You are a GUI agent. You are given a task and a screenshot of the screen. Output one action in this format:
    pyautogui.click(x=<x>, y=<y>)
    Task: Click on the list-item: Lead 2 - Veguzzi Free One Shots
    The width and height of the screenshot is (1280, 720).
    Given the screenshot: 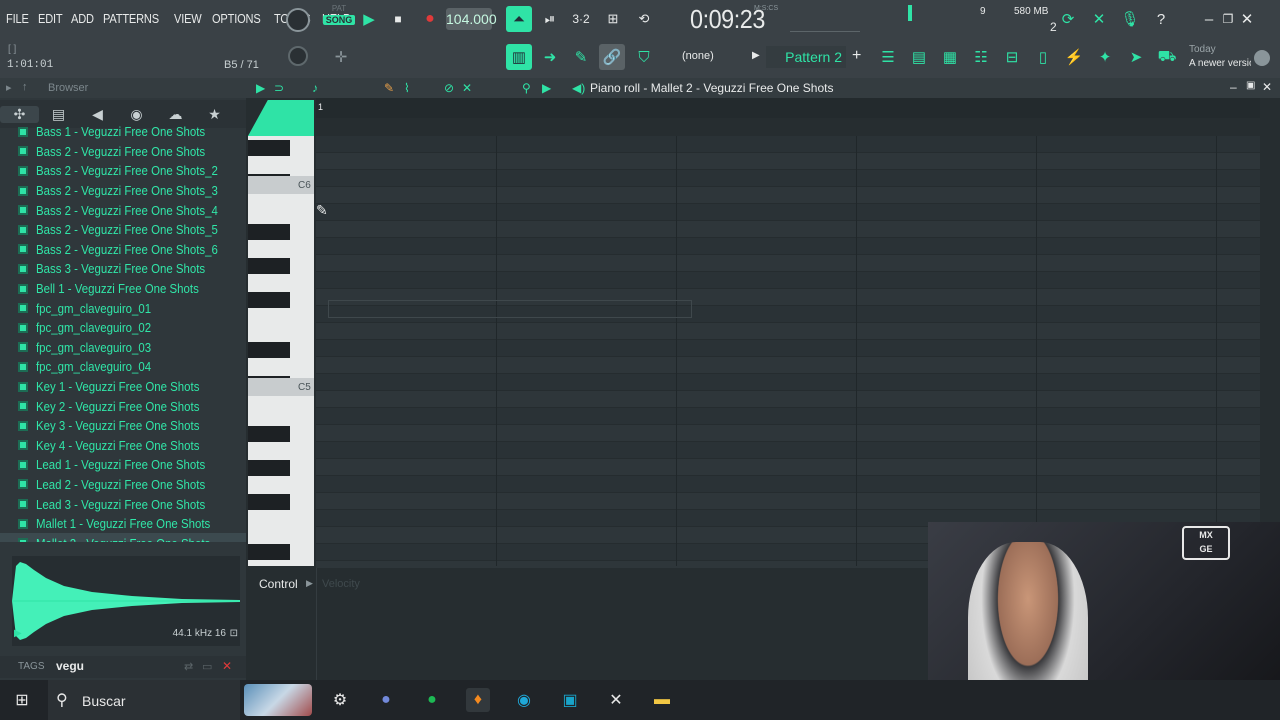 What is the action you would take?
    pyautogui.click(x=123, y=485)
    